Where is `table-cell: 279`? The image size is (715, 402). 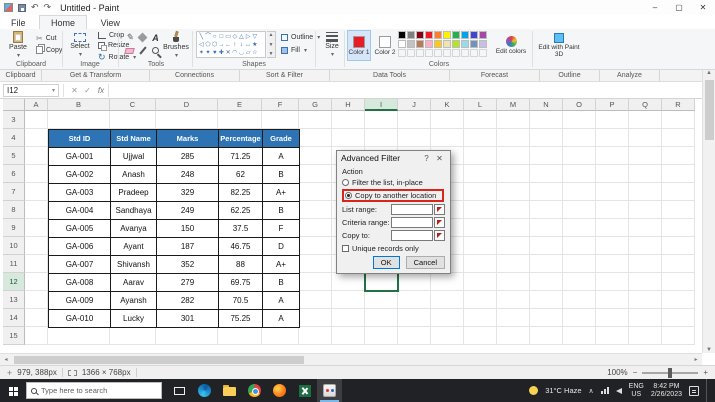
table-cell: 279 is located at coordinates (187, 282).